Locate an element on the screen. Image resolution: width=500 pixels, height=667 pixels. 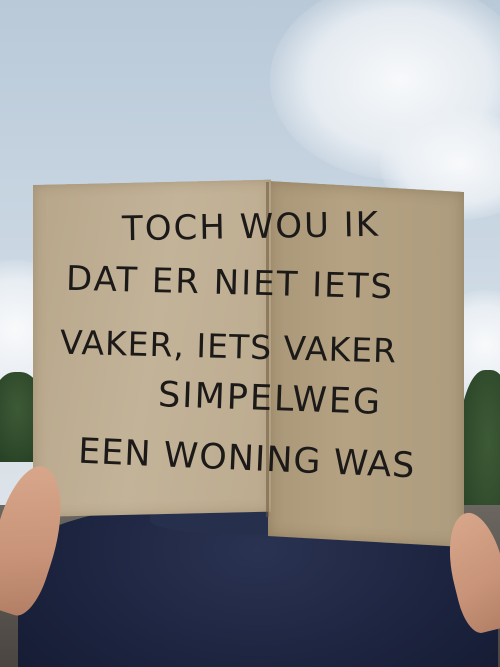
sign-text-line-3: VAKER, IETS VAKER is located at coordinates (228, 346).